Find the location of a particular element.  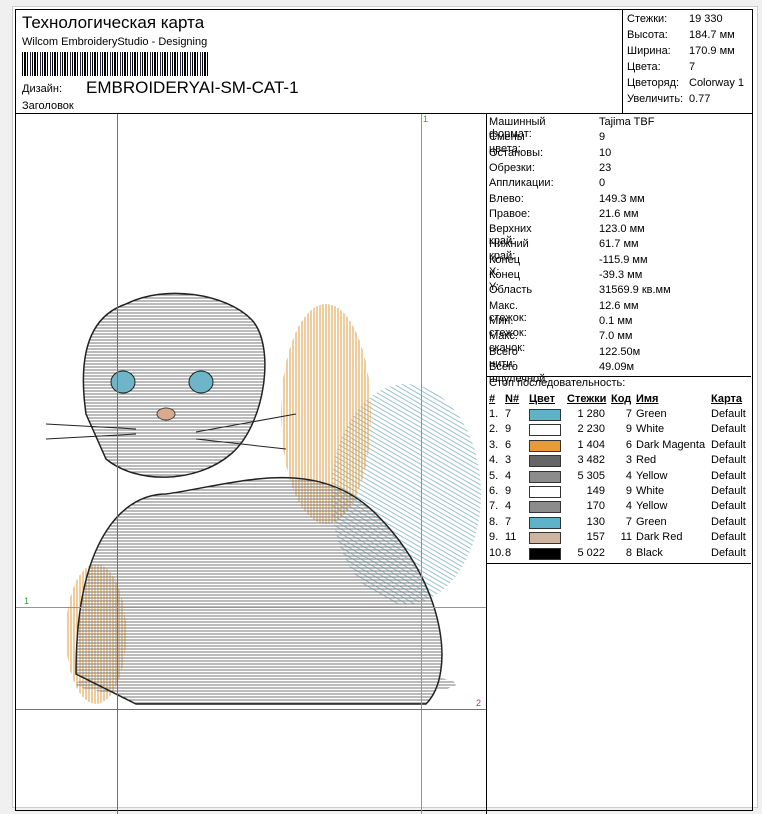

stitch-count: 149 is located at coordinates (595, 491).